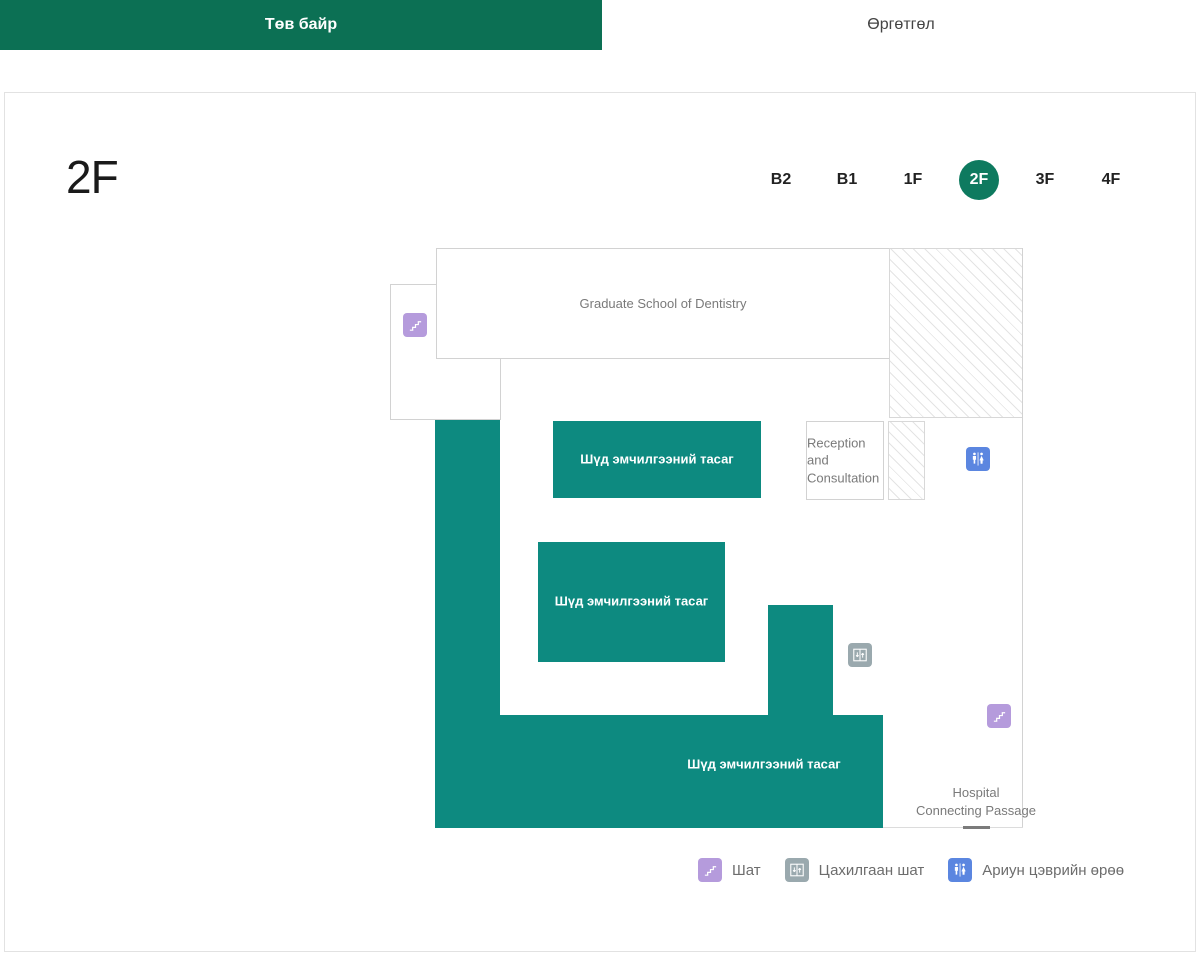 The height and width of the screenshot is (957, 1200). I want to click on map-room-dental-dept-2: Шүд эмчилгээний тасаг, so click(631, 602).